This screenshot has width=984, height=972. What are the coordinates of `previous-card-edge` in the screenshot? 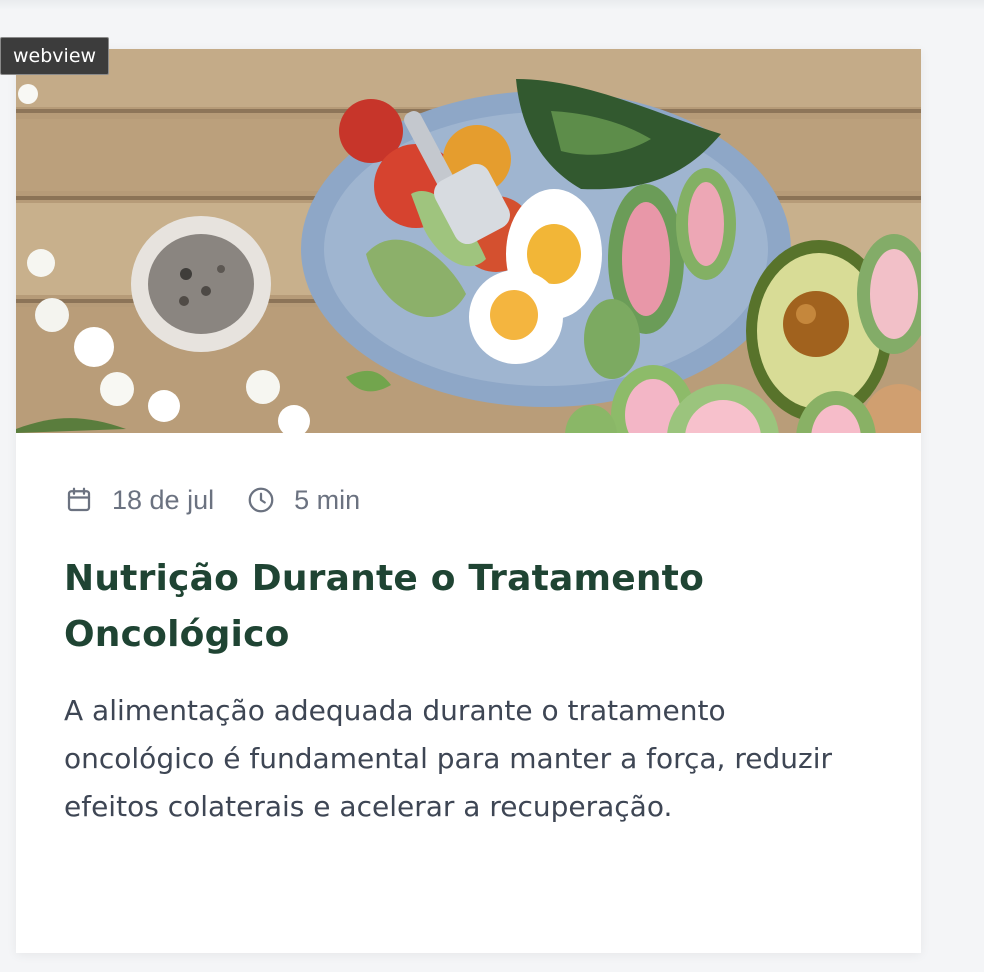 It's located at (492, 5).